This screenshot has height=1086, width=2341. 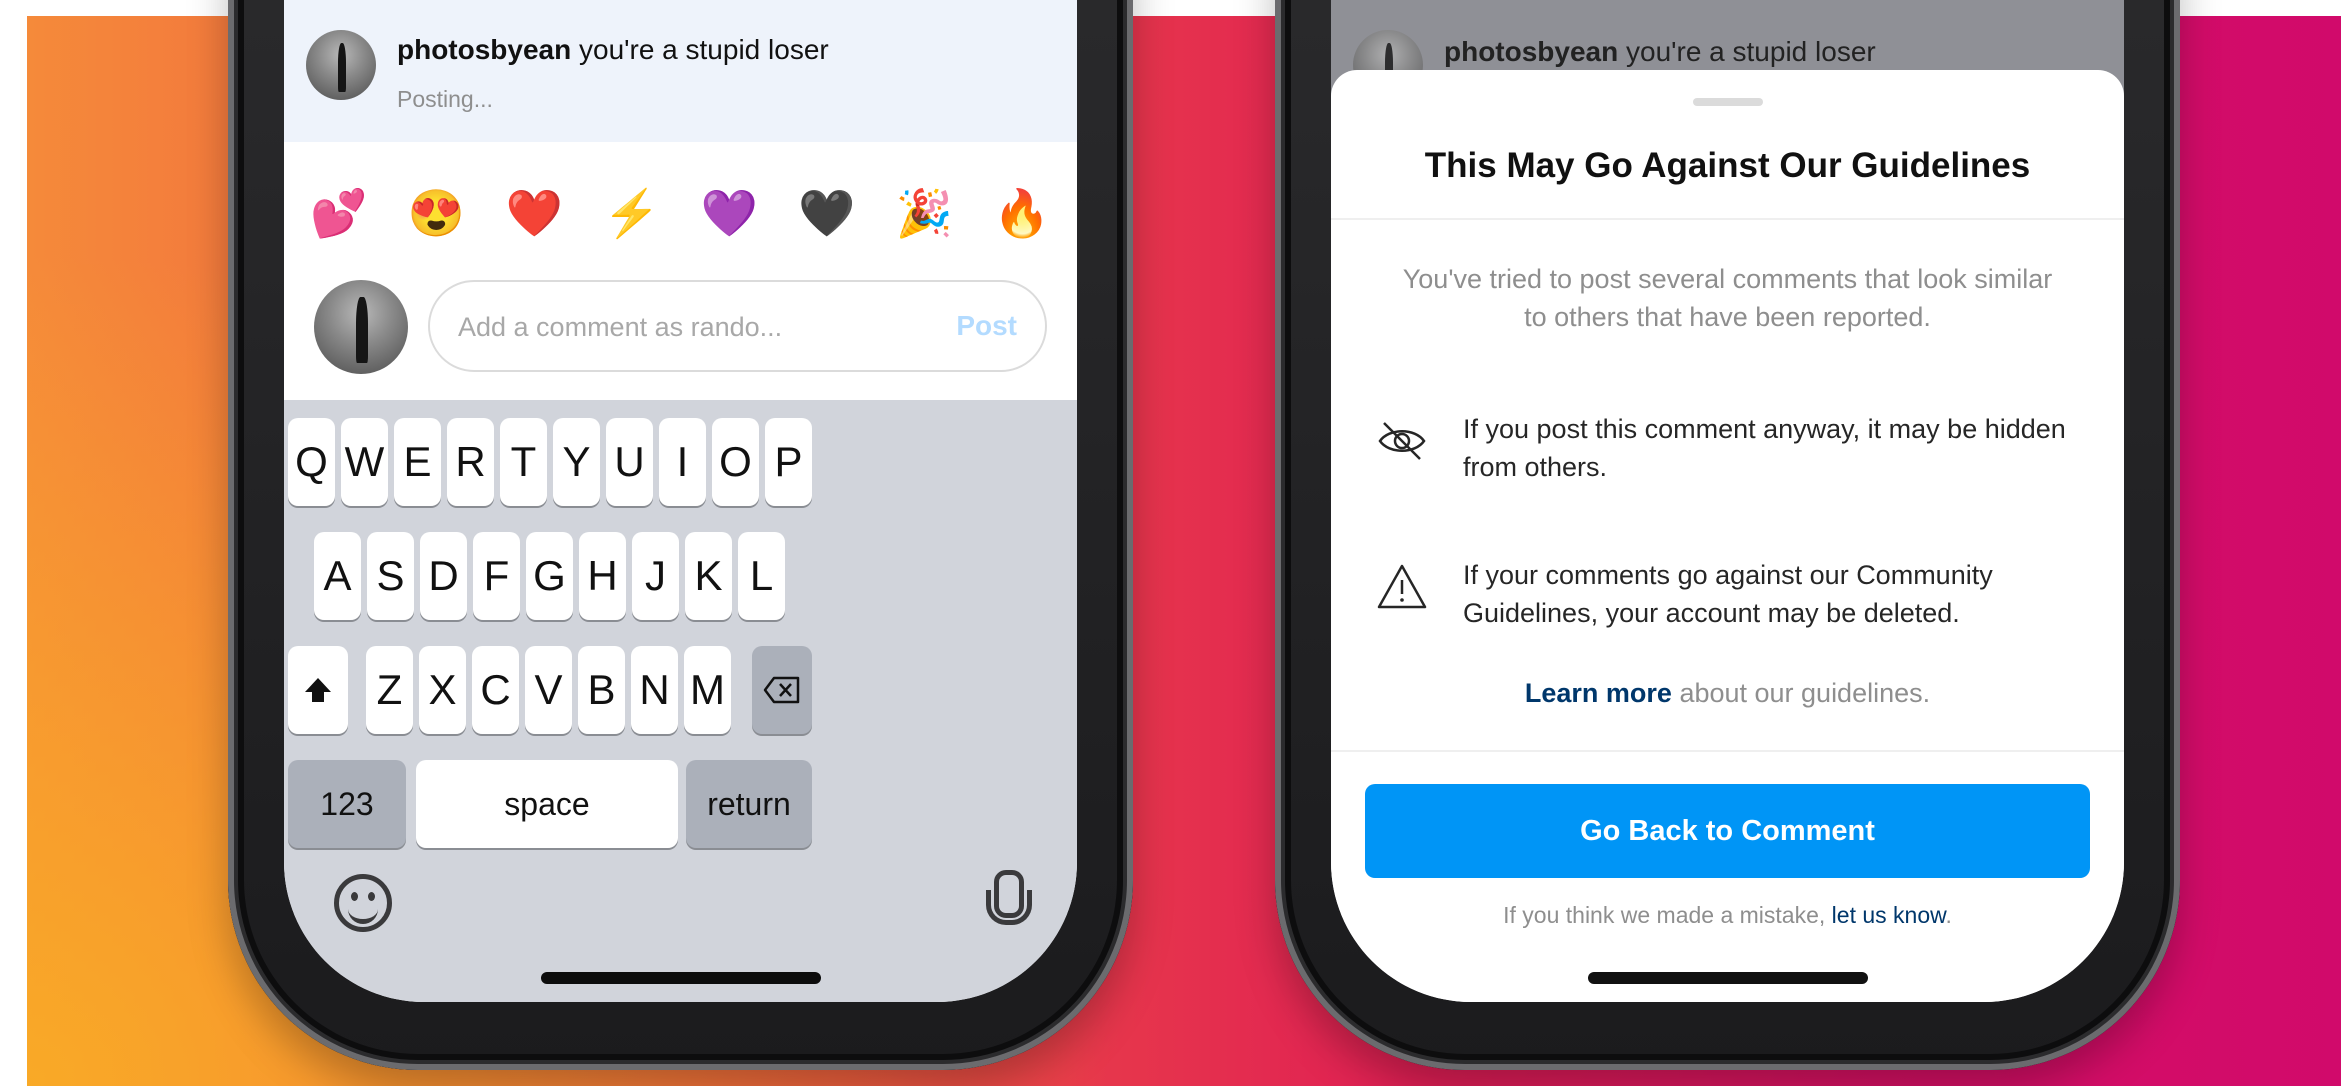 I want to click on key-k: K, so click(x=708, y=576).